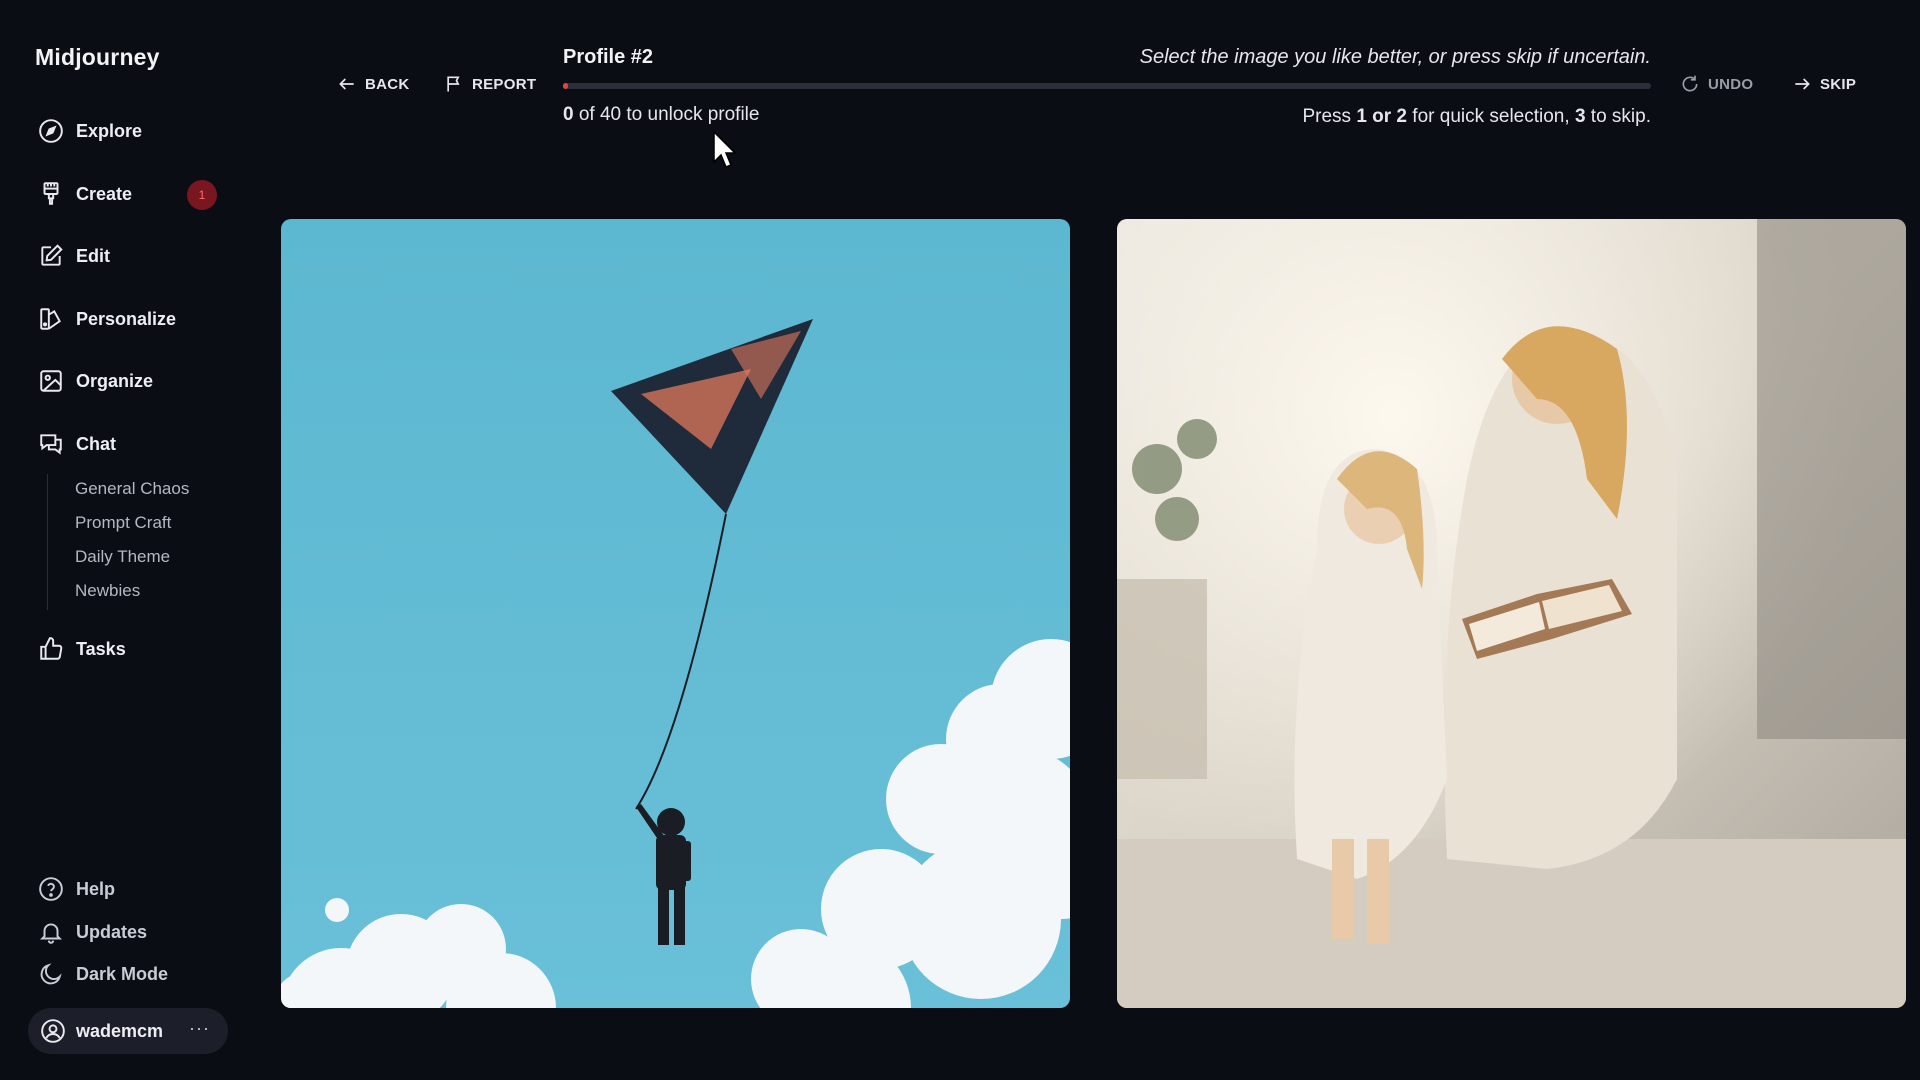 This screenshot has width=1920, height=1080. What do you see at coordinates (97, 57) in the screenshot?
I see `app-logo: Midjourney` at bounding box center [97, 57].